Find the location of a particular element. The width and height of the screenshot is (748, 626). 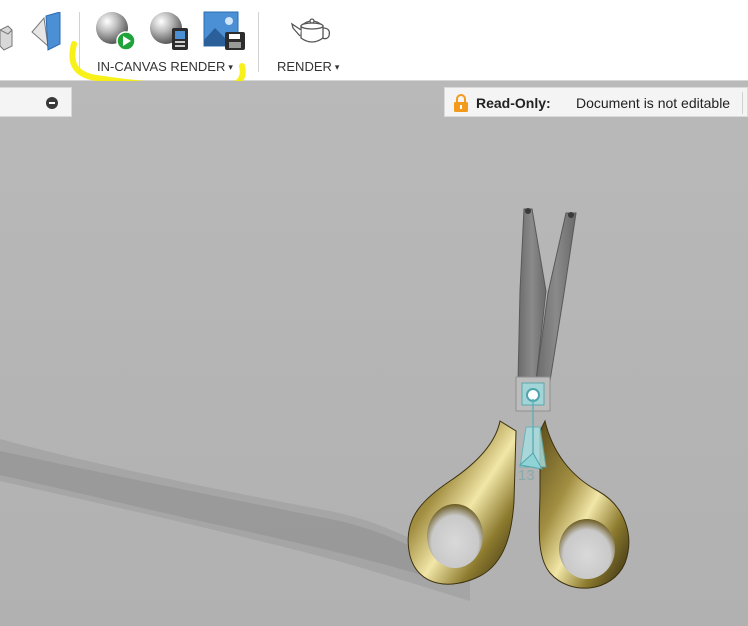

browser-panel-header is located at coordinates (36, 102).